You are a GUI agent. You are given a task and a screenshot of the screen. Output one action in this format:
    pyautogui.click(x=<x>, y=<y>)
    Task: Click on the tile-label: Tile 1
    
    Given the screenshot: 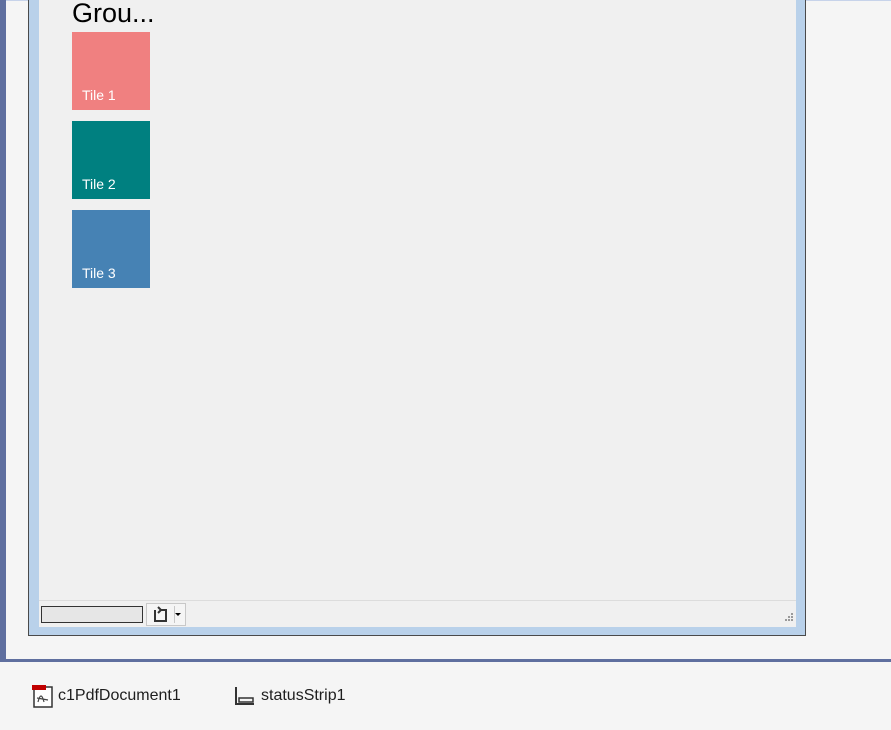 What is the action you would take?
    pyautogui.click(x=99, y=95)
    